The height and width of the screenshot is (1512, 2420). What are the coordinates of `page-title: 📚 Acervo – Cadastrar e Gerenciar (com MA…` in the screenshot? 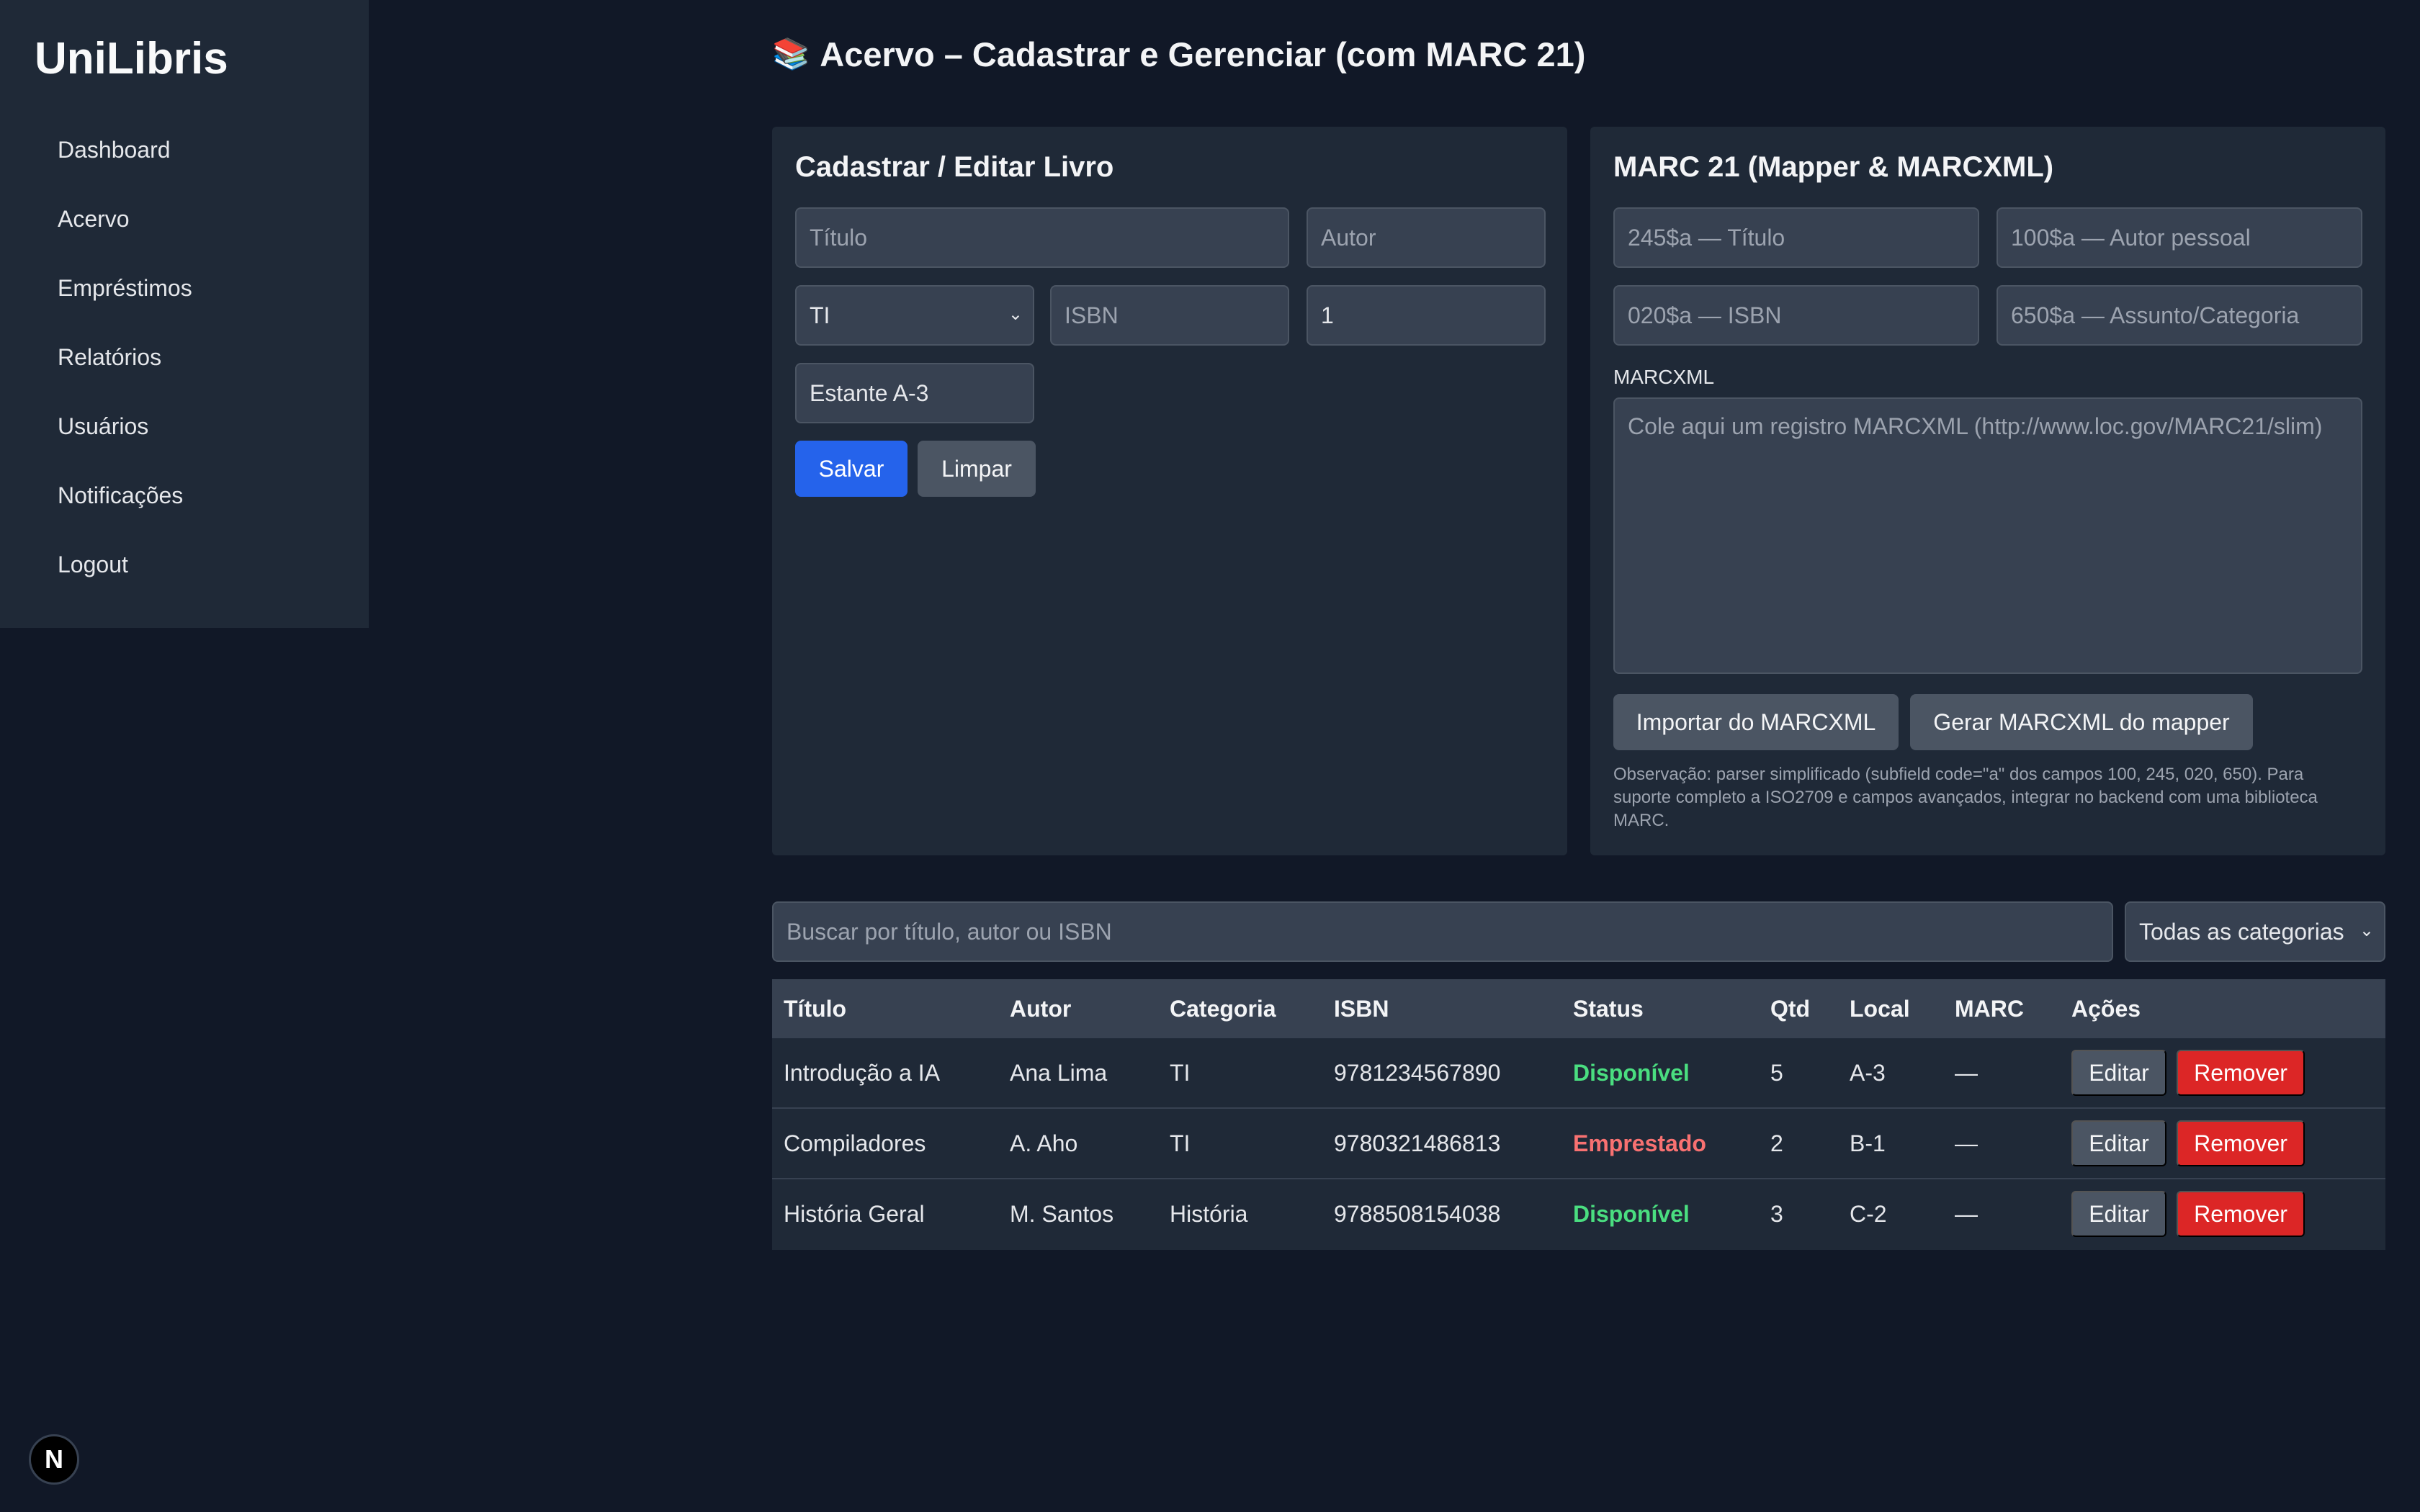 It's located at (1178, 54).